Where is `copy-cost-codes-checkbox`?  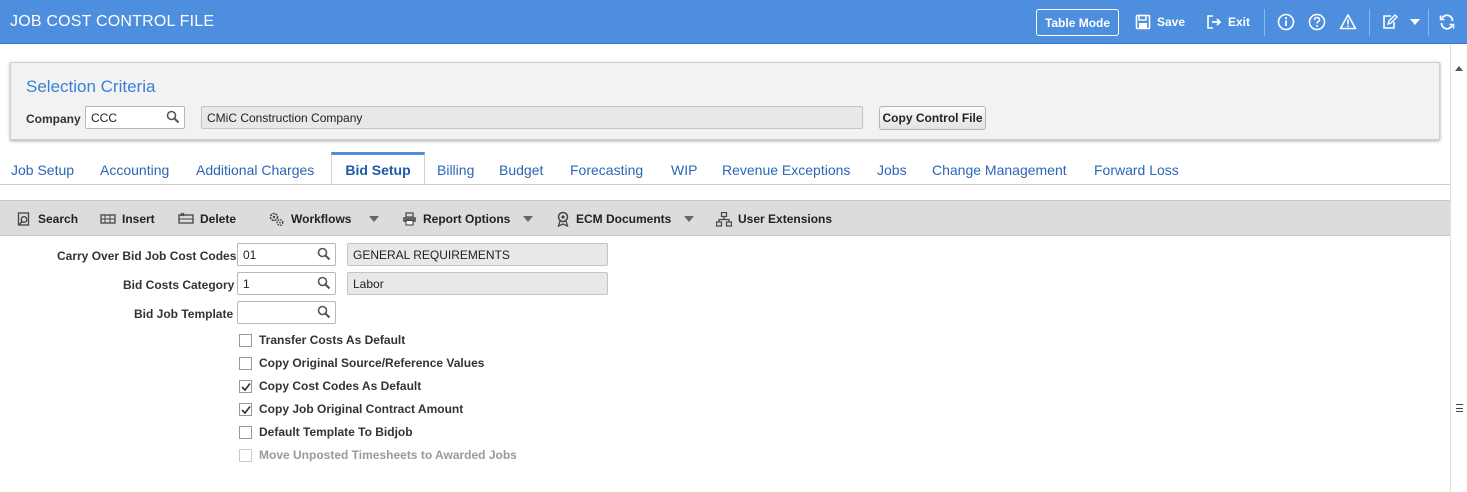
copy-cost-codes-checkbox is located at coordinates (245, 386).